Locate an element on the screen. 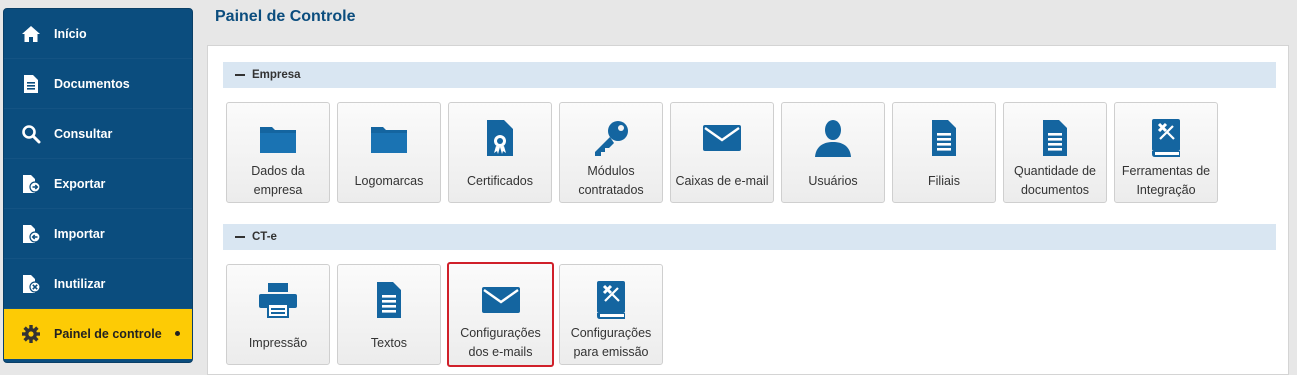  section-header-cte: CT-e is located at coordinates (749, 237).